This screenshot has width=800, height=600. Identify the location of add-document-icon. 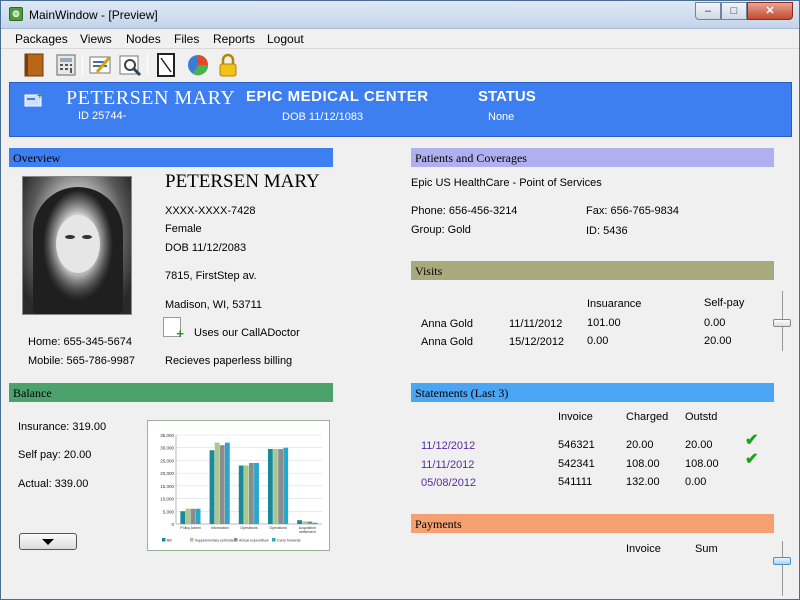
(173, 329).